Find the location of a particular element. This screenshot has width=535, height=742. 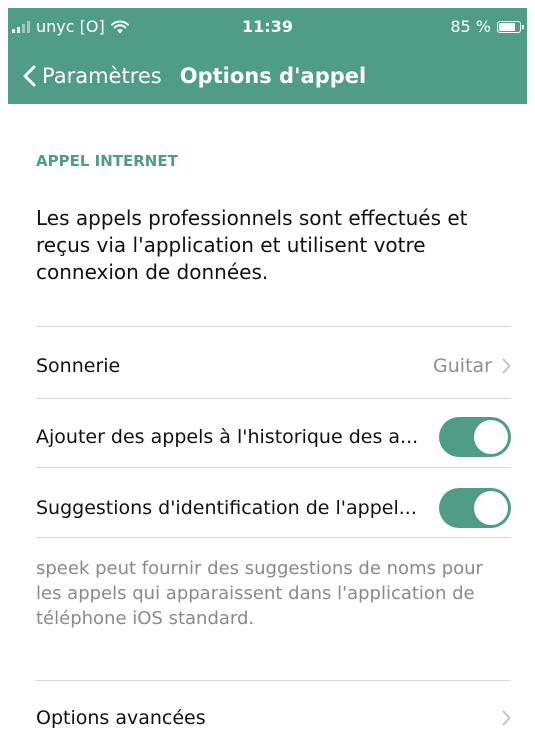

ringtone-label: Sonnerie is located at coordinates (78, 366).